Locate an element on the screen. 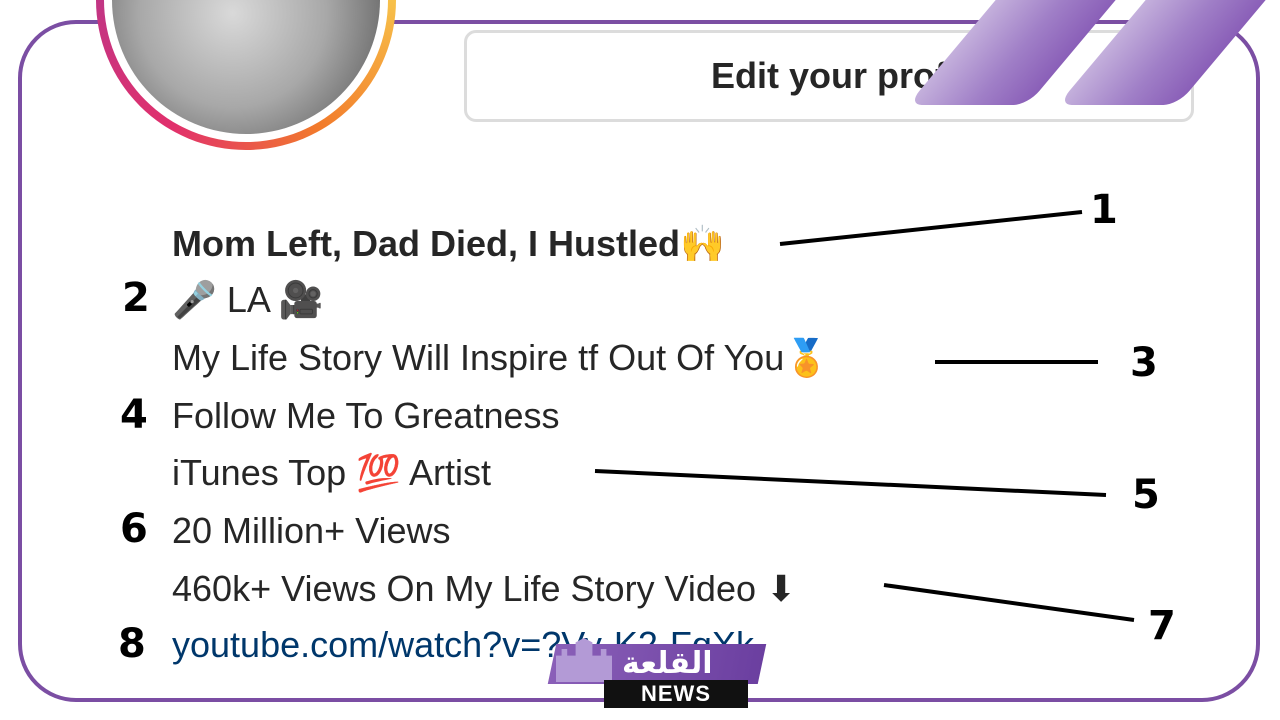  watermark-logo: القلعة NEWS is located at coordinates (657, 672).